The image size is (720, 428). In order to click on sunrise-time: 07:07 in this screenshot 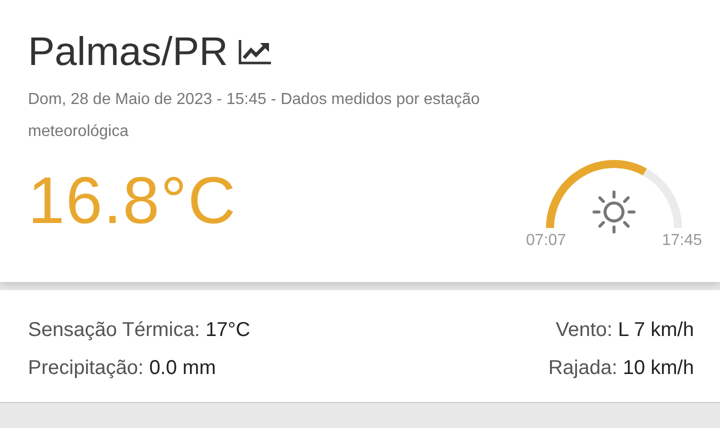, I will do `click(546, 241)`.